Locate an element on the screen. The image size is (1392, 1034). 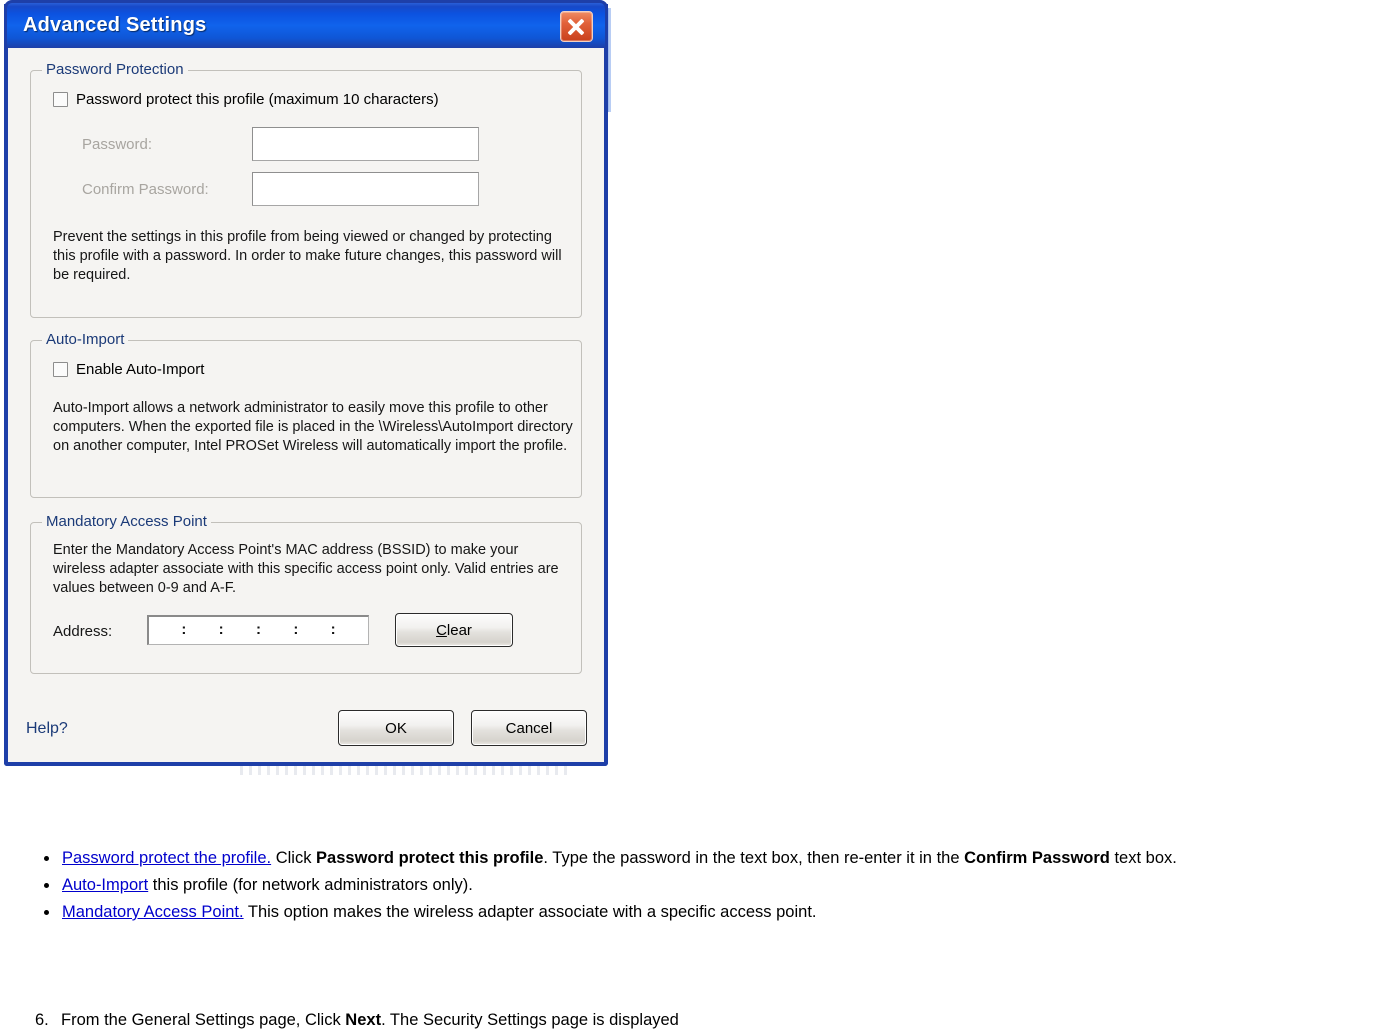
mandatory-access-point-link: Mandatory Access Point. is located at coordinates (153, 912).